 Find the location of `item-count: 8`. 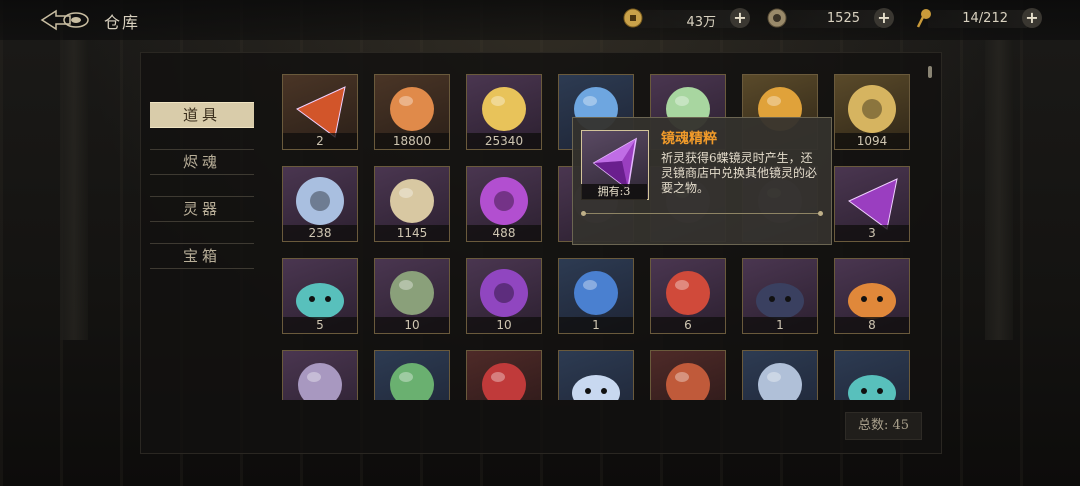

item-count: 8 is located at coordinates (872, 325).